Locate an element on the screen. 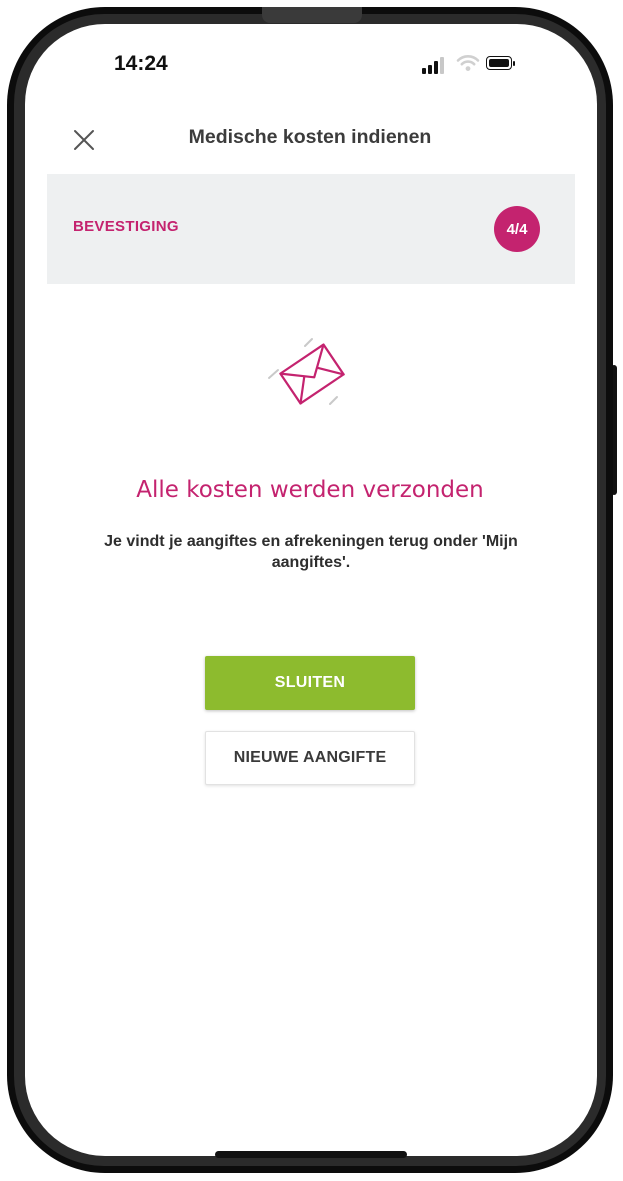  close-button is located at coordinates (84, 140).